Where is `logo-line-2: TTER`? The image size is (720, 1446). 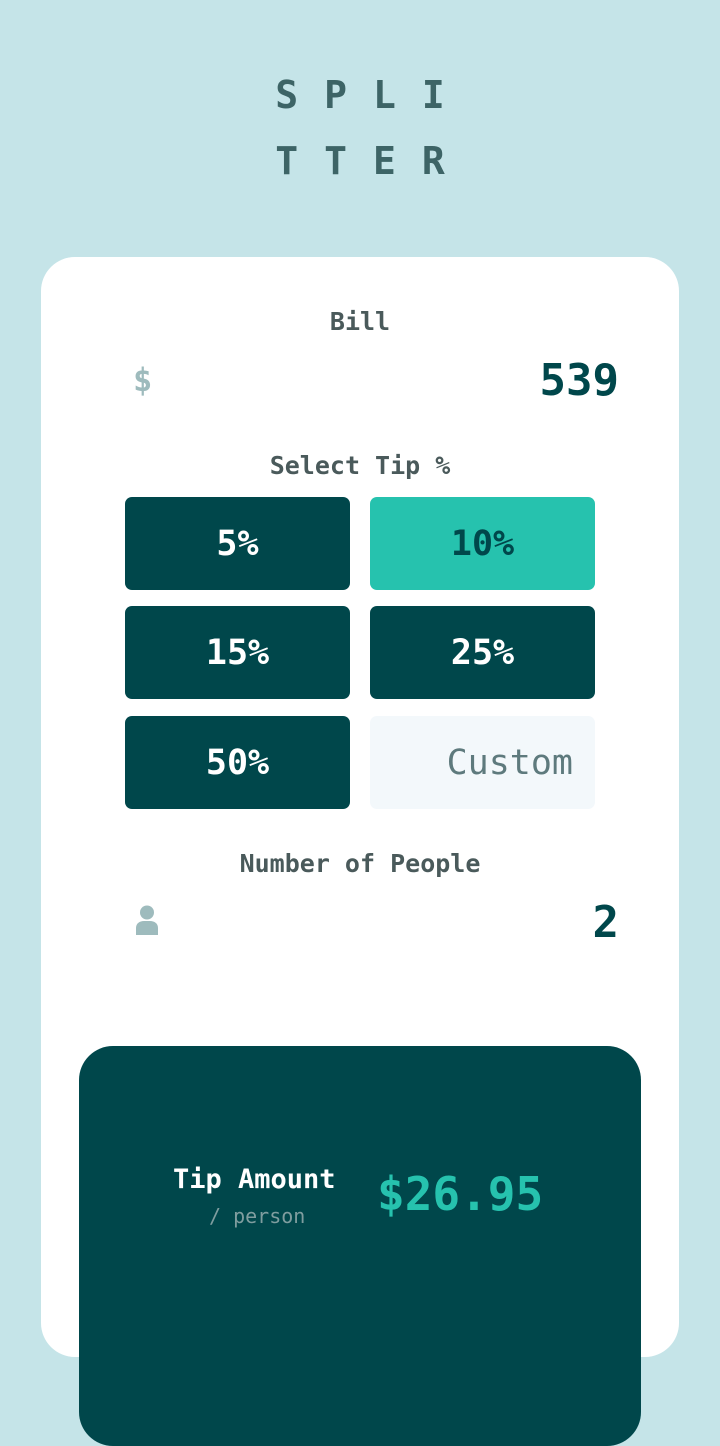 logo-line-2: TTER is located at coordinates (373, 161).